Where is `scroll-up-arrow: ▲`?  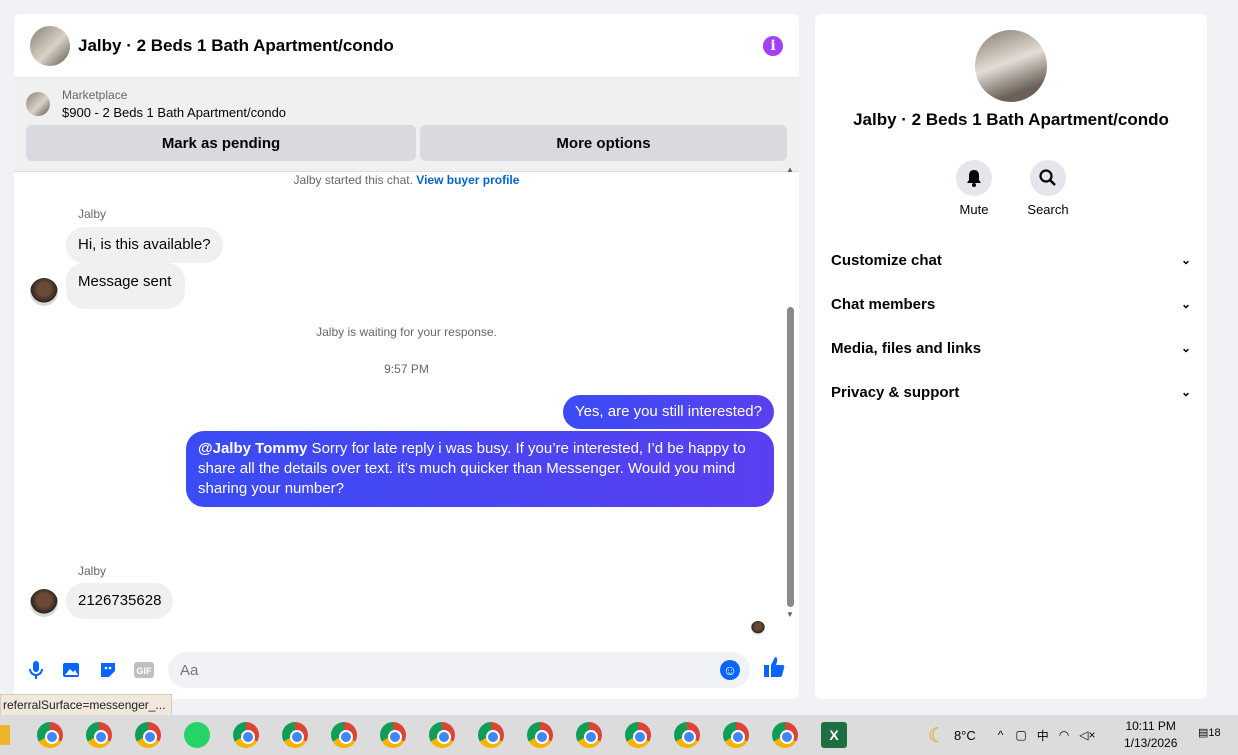
scroll-up-arrow: ▲ is located at coordinates (790, 170).